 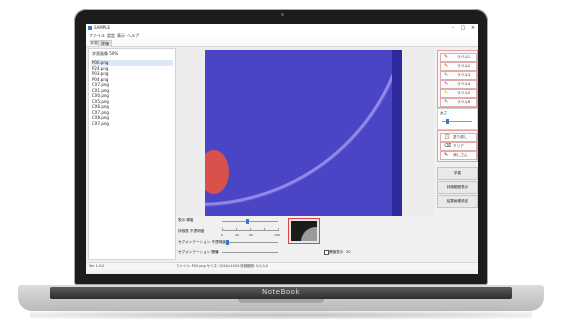 What do you see at coordinates (198, 252) in the screenshot?
I see `seg-threshold-label: セグメンテーション 閾値` at bounding box center [198, 252].